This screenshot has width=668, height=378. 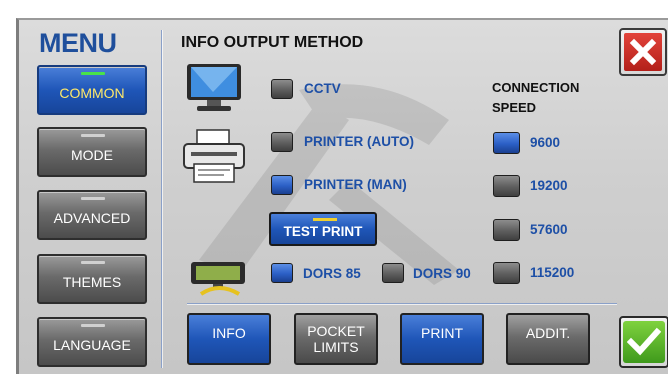 I want to click on connection-speed-heading-line2: SPEED, so click(x=514, y=107).